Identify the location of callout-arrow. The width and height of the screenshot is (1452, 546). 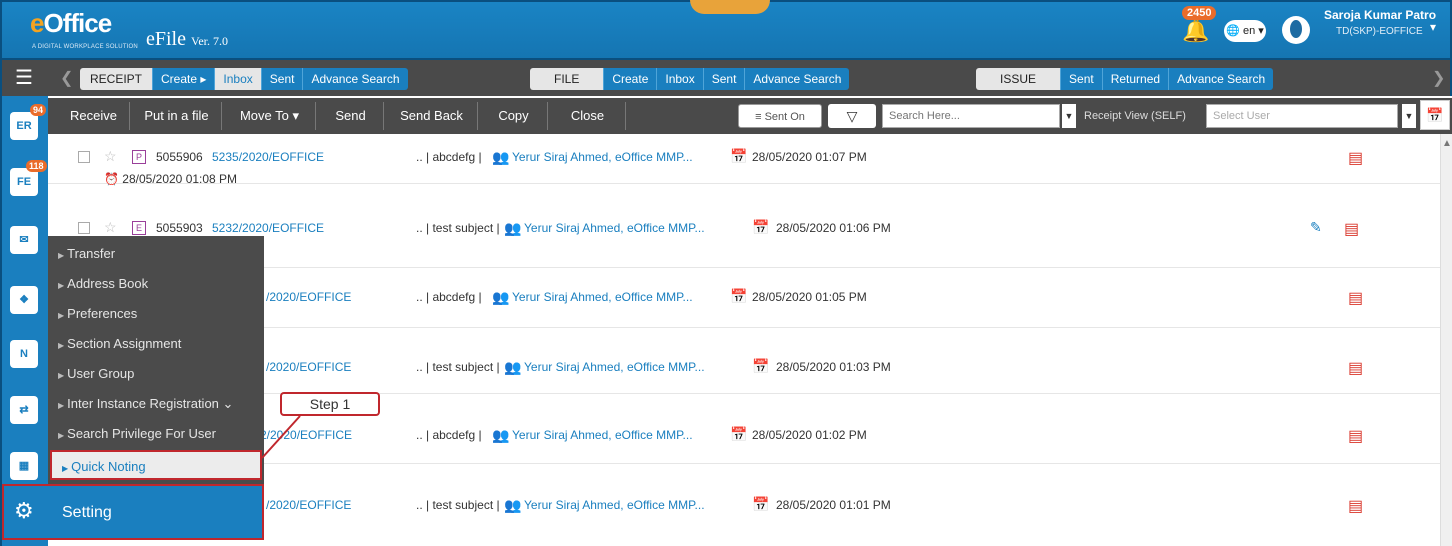
(281, 437).